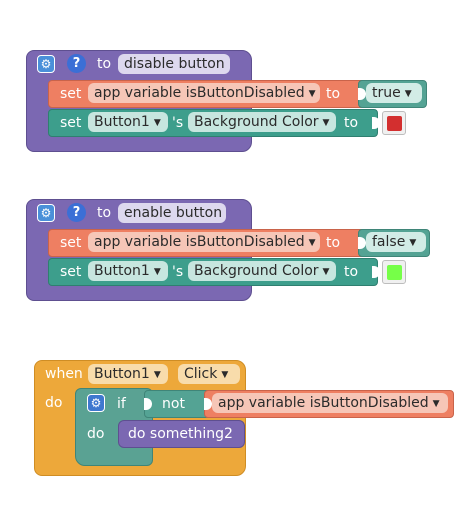 The image size is (474, 514). What do you see at coordinates (172, 213) in the screenshot?
I see `procedure-name-field: enable button` at bounding box center [172, 213].